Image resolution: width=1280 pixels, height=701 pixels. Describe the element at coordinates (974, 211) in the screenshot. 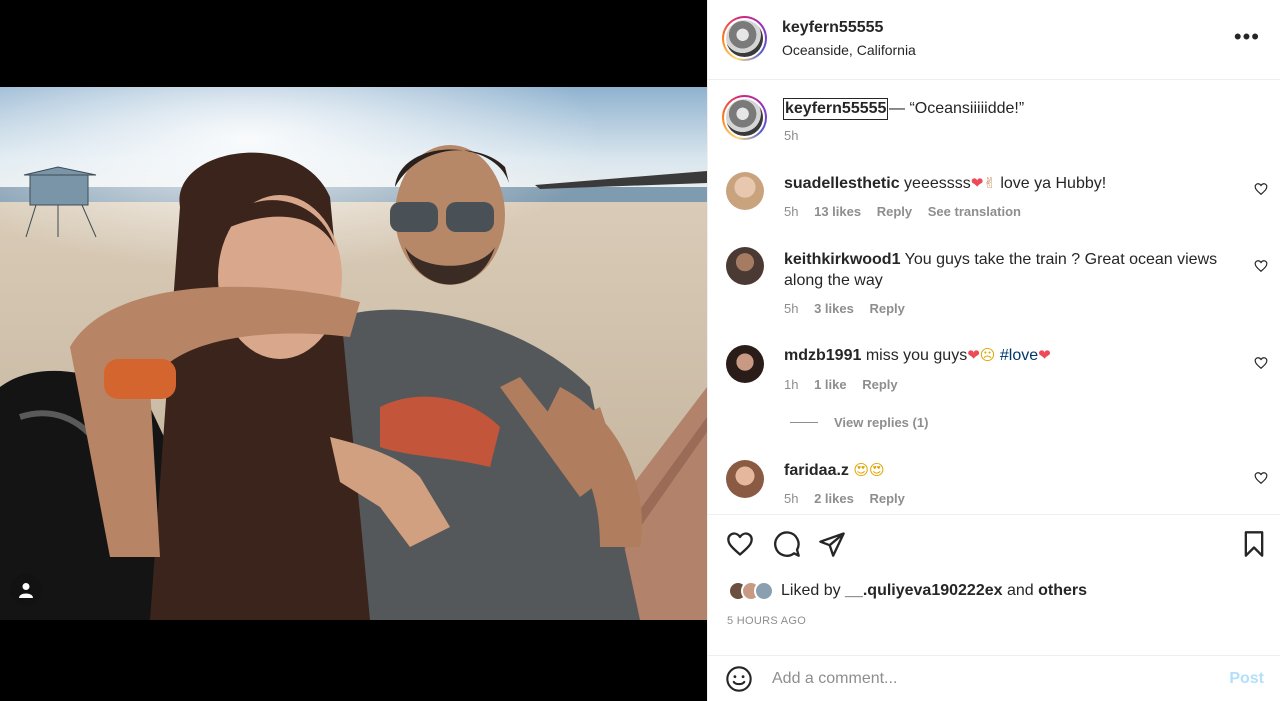

I see `see-translation-button: See translation` at that location.